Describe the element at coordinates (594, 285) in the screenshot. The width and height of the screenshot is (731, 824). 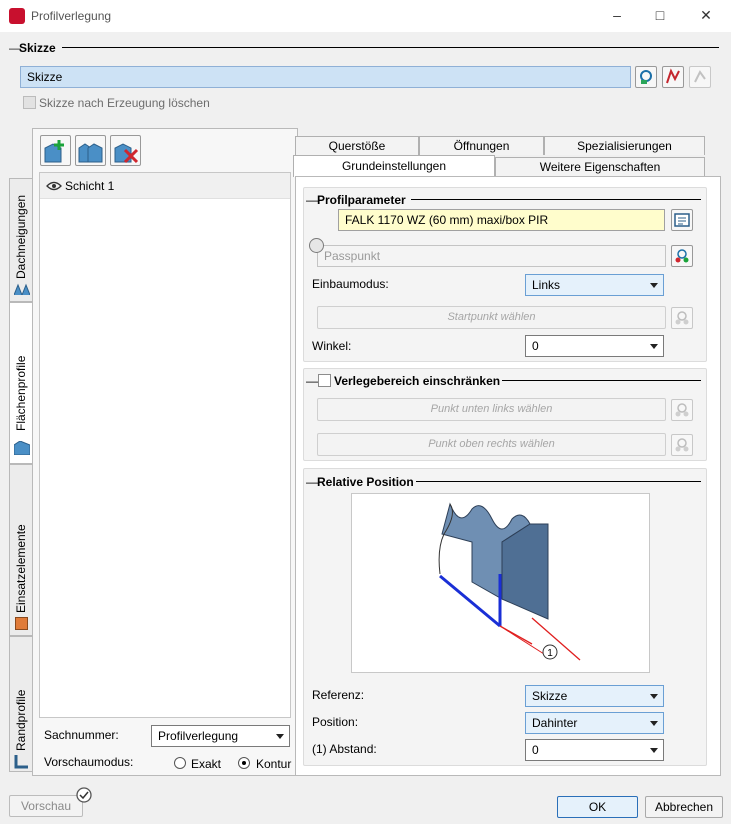
I see `einbaumodus-select: Links` at that location.